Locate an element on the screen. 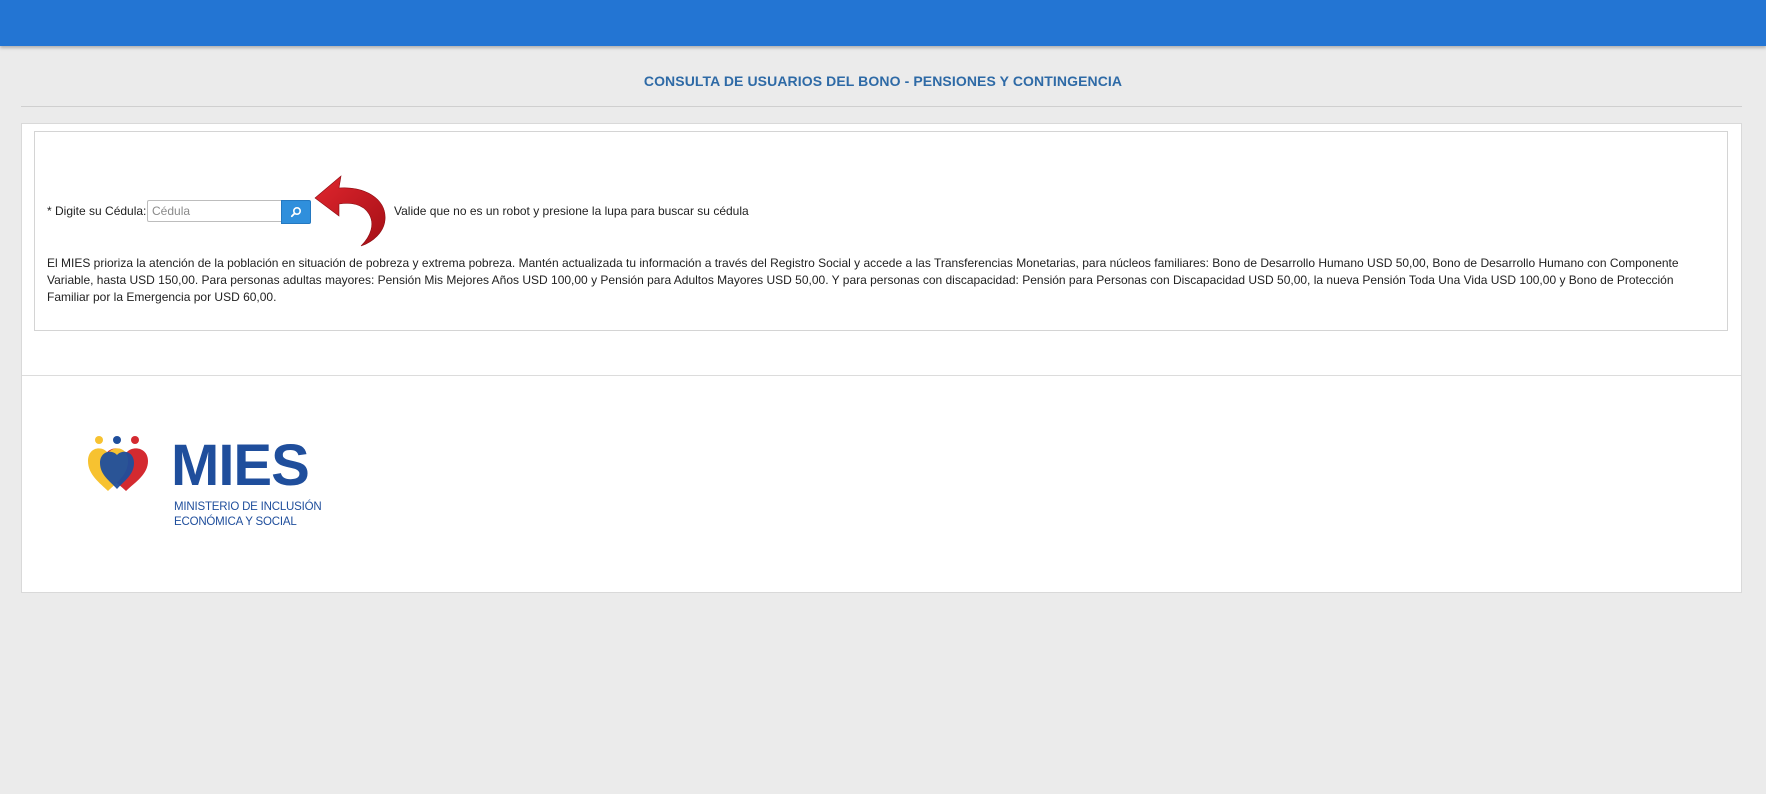 The width and height of the screenshot is (1766, 794). logo-subtitle-line1: MINISTERIO DE INCLUSIÓN is located at coordinates (248, 507).